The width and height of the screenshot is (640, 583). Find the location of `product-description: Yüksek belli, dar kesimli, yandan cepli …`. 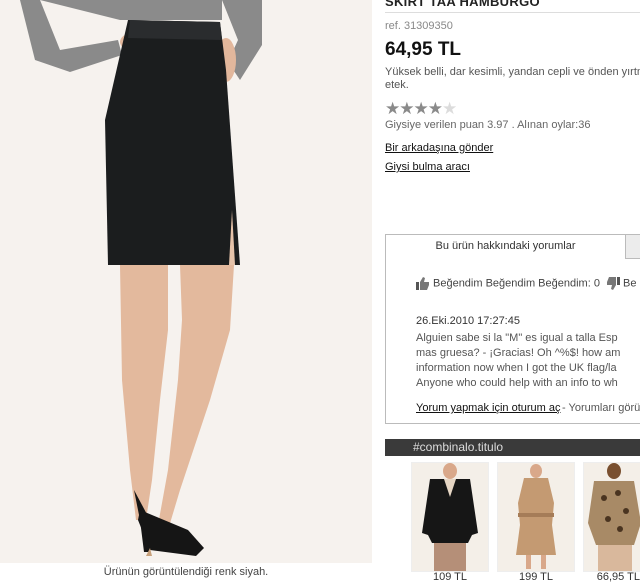

product-description: Yüksek belli, dar kesimli, yandan cepli … is located at coordinates (512, 79).